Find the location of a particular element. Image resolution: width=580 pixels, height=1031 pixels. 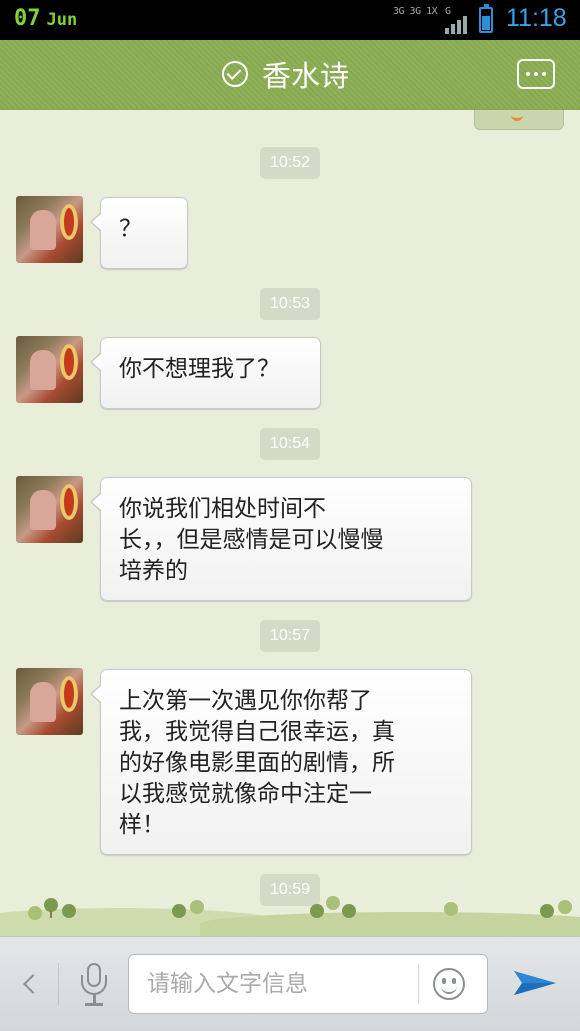

message-bubble: 你说我们相处时间不 长，，但是感情是可以慢慢 培养的 is located at coordinates (281, 539).